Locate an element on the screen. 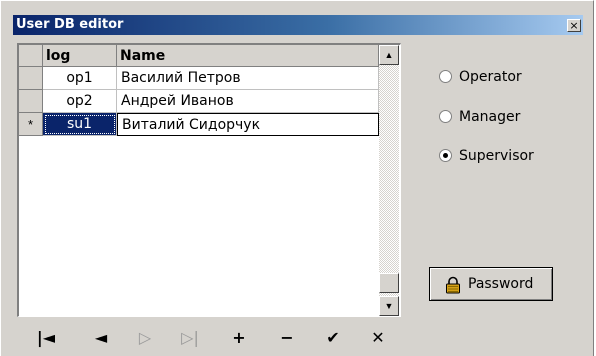 The width and height of the screenshot is (596, 356). title-bar: User DB editor is located at coordinates (298, 25).